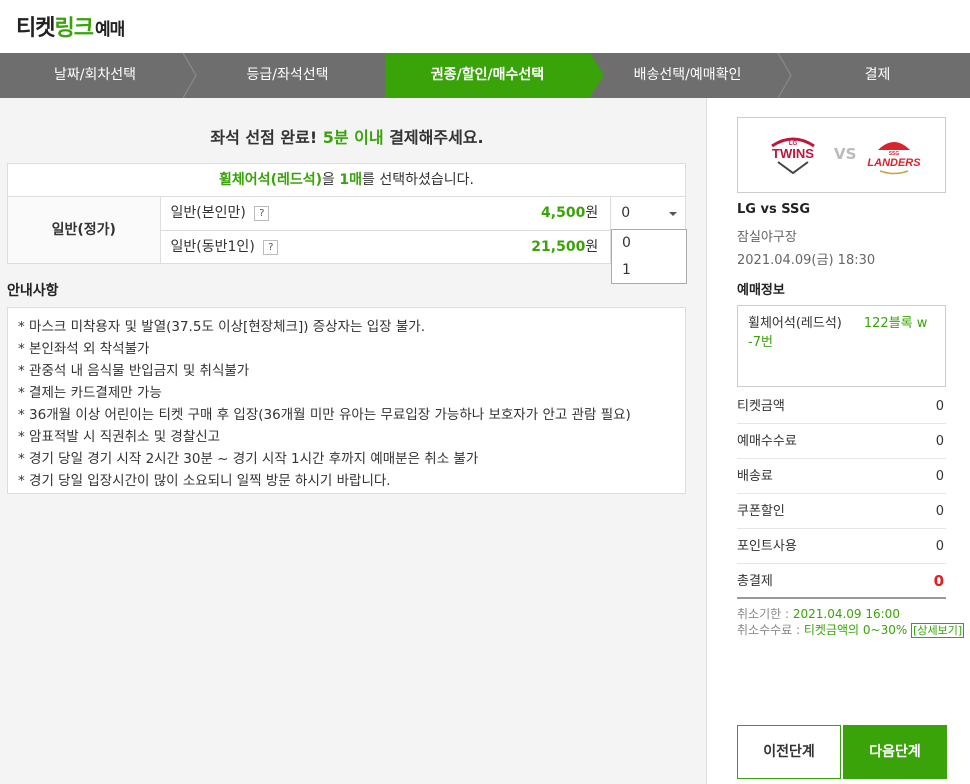 This screenshot has width=970, height=784. What do you see at coordinates (841, 581) in the screenshot?
I see `cost-row-total: 총결제 0` at bounding box center [841, 581].